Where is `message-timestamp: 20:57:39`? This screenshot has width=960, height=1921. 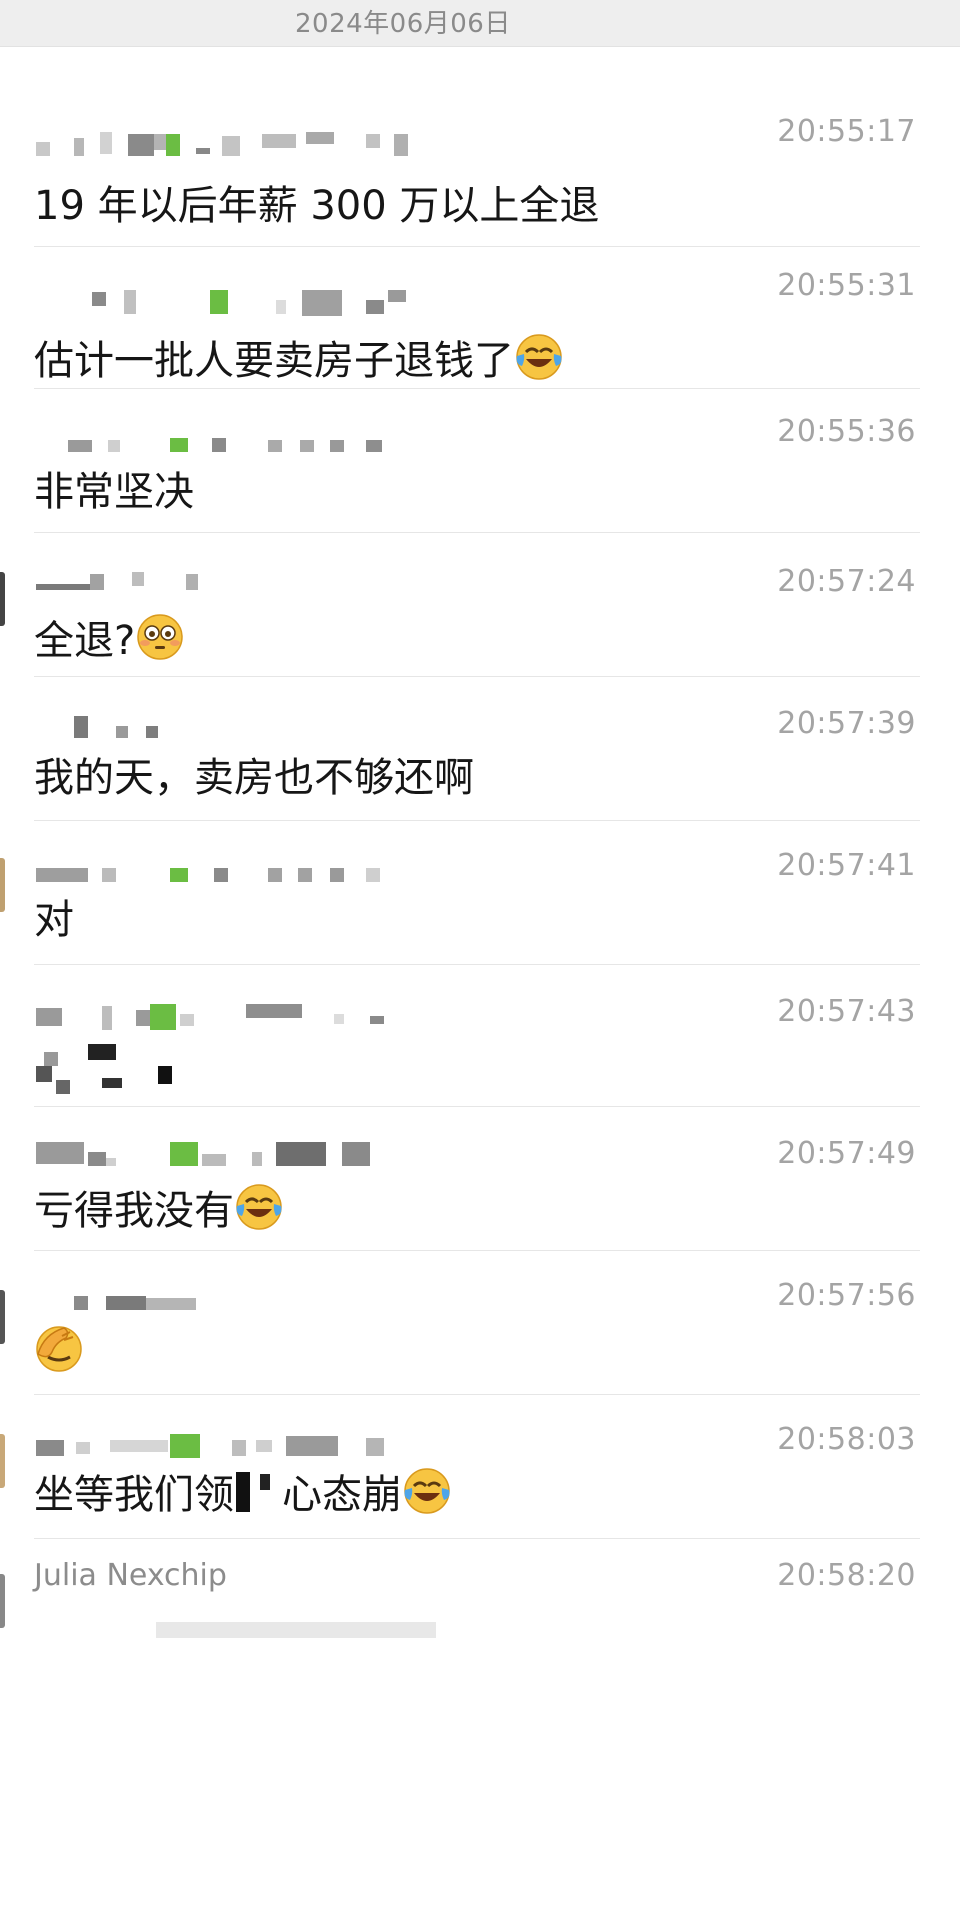
message-timestamp: 20:57:39 is located at coordinates (846, 723).